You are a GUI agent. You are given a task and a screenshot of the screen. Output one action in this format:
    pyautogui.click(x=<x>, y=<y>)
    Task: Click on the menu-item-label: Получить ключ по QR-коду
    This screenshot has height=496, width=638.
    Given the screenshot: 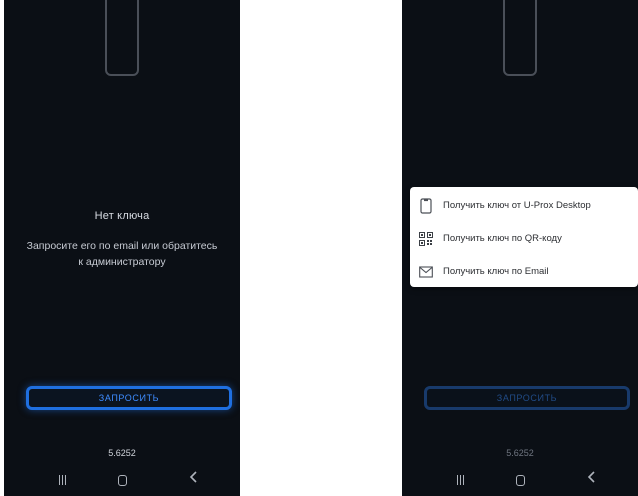 What is the action you would take?
    pyautogui.click(x=502, y=238)
    